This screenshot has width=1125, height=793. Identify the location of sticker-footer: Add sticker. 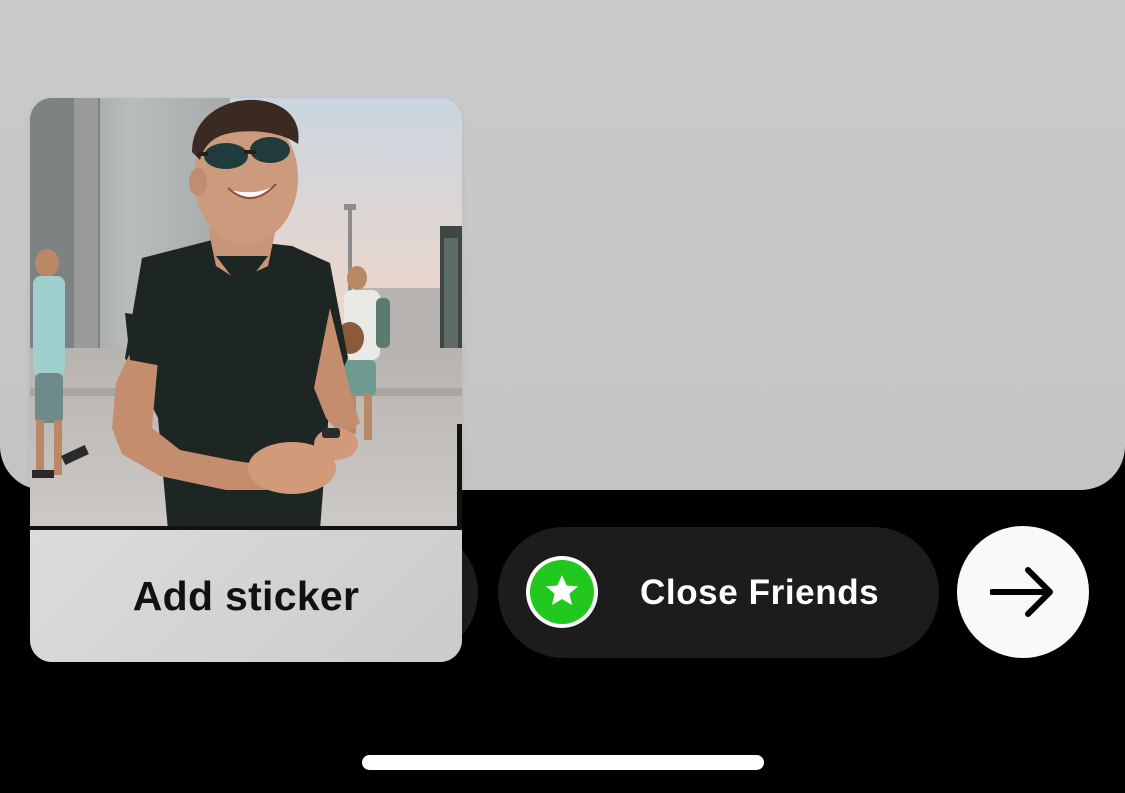
(246, 596).